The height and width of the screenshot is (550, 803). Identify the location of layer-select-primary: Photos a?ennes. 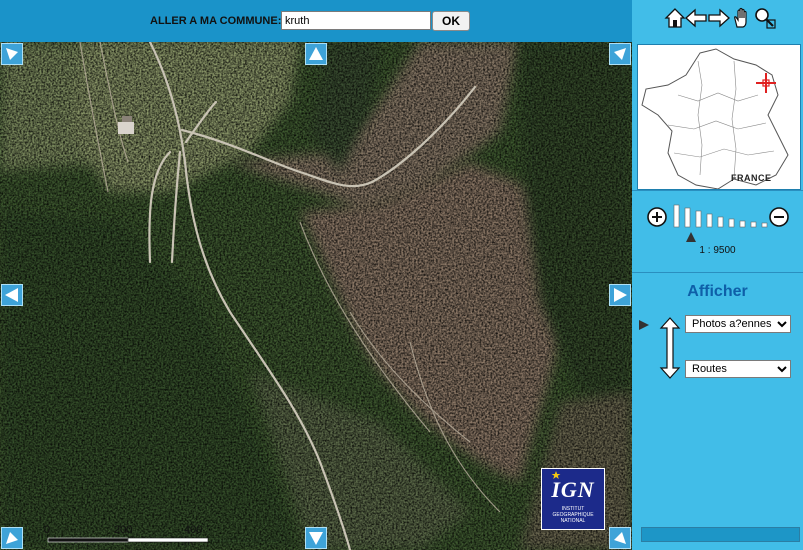
(738, 324).